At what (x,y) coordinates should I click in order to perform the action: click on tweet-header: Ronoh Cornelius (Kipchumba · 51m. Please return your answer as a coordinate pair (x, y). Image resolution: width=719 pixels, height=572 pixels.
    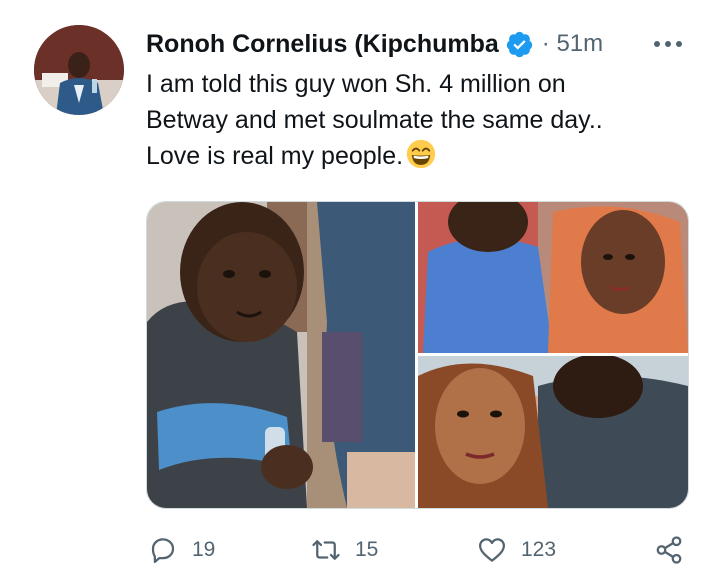
    Looking at the image, I should click on (418, 44).